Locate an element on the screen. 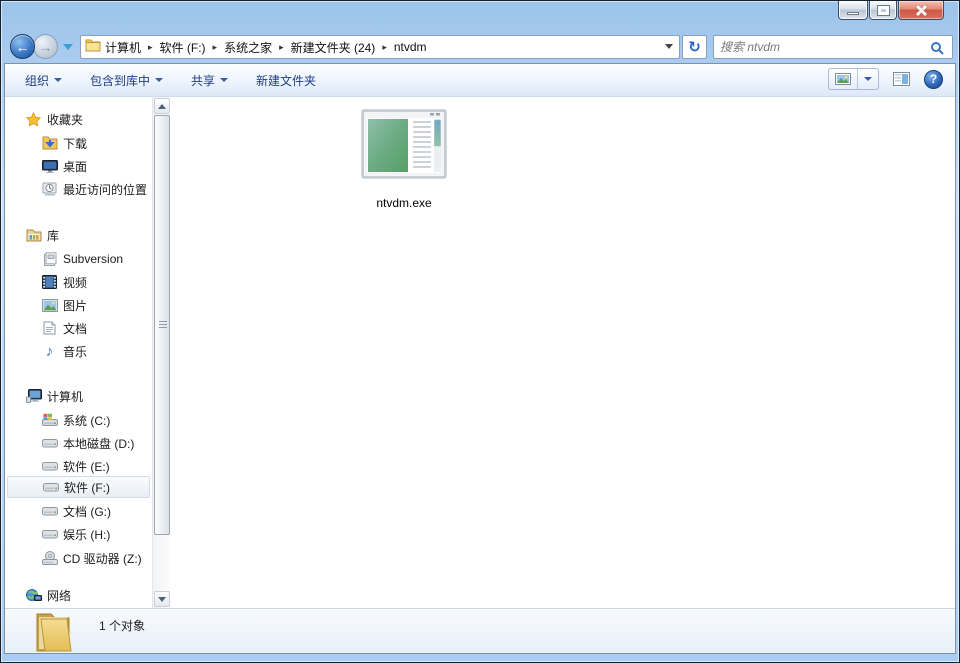 The image size is (960, 663). back-arrow-icon: ← is located at coordinates (22, 46).